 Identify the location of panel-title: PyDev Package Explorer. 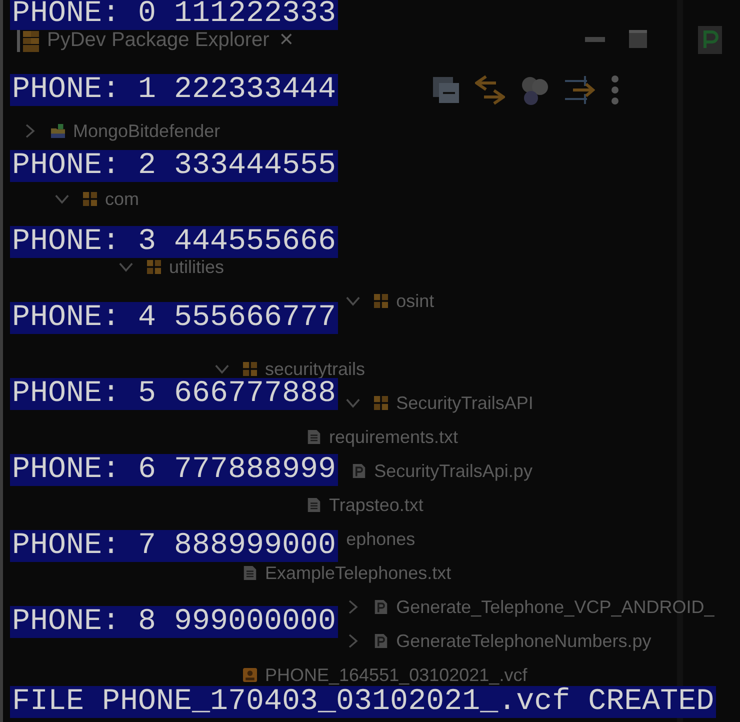
(158, 40).